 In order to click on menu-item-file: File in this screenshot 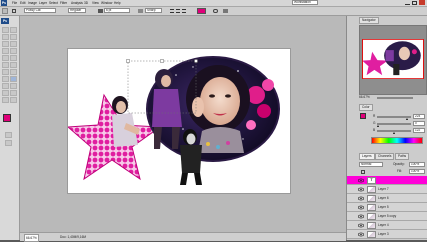, I will do `click(14, 3)`.